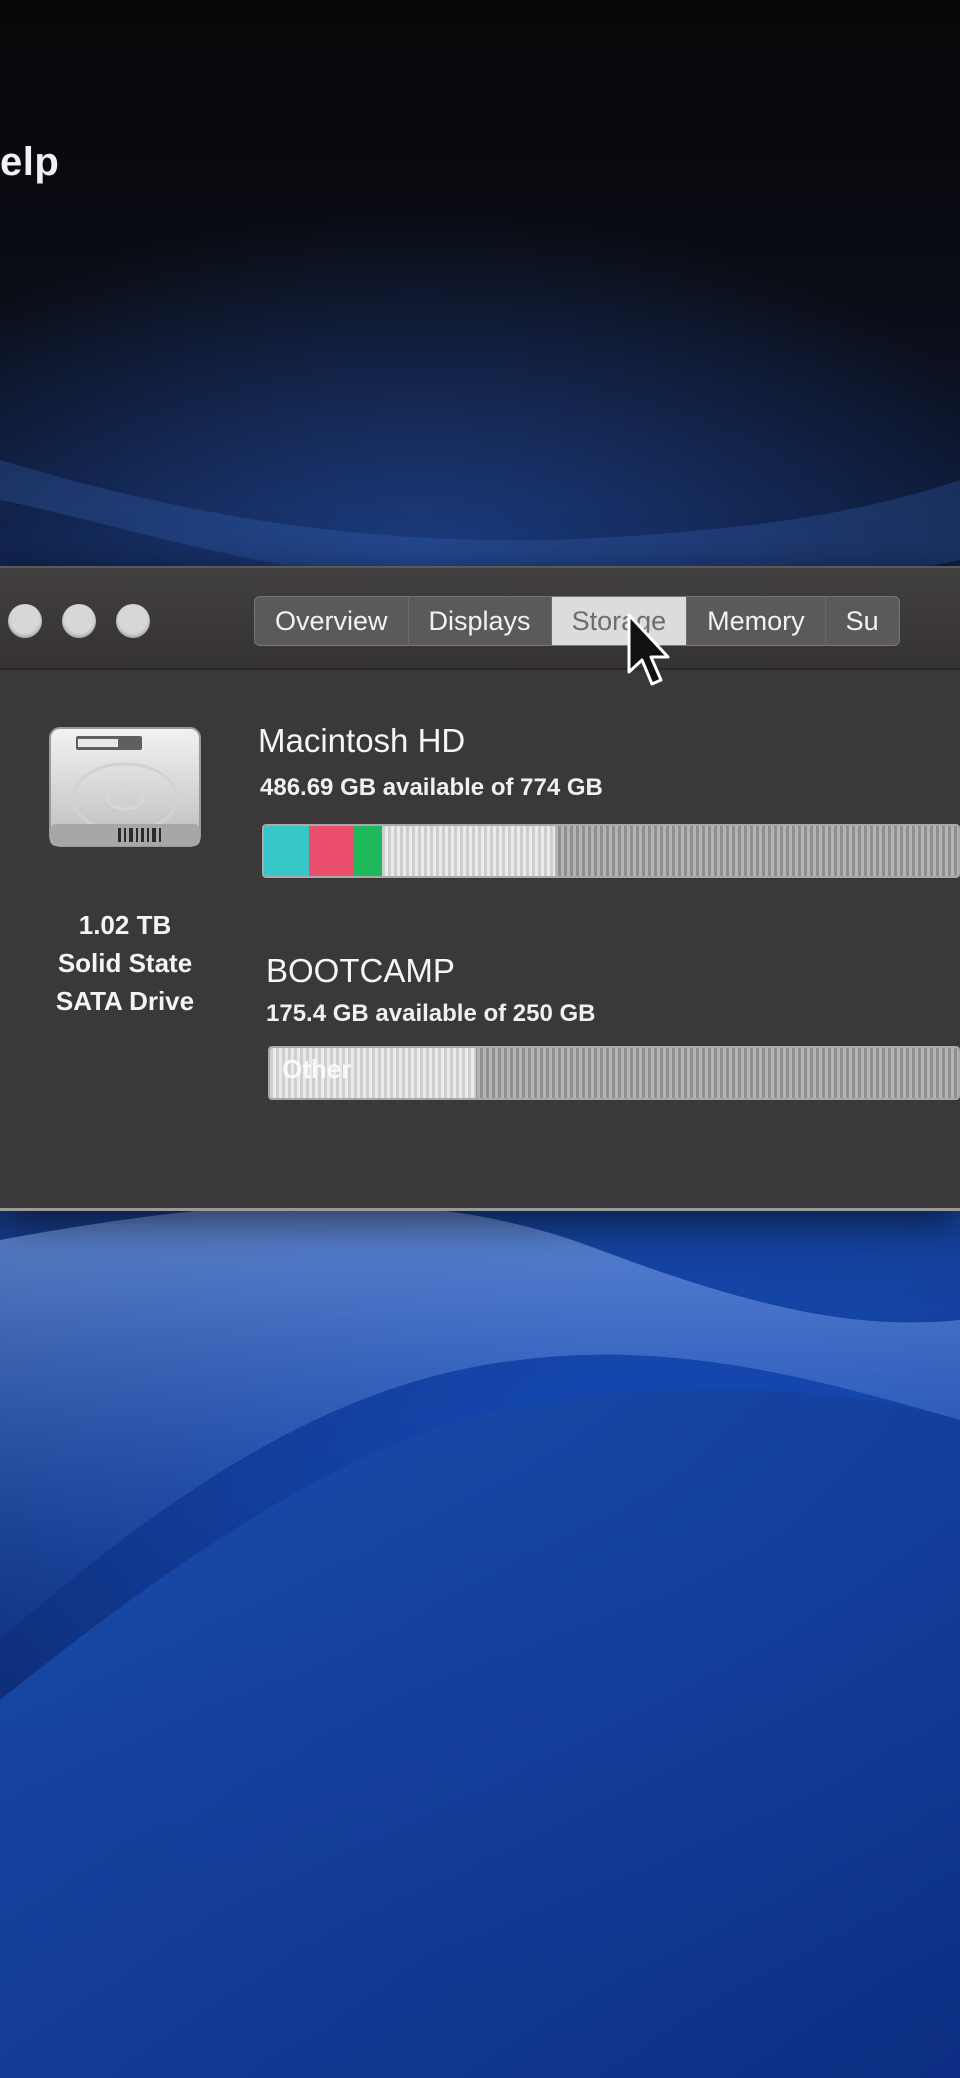 The width and height of the screenshot is (960, 2078). Describe the element at coordinates (25, 621) in the screenshot. I see `close-window-button` at that location.